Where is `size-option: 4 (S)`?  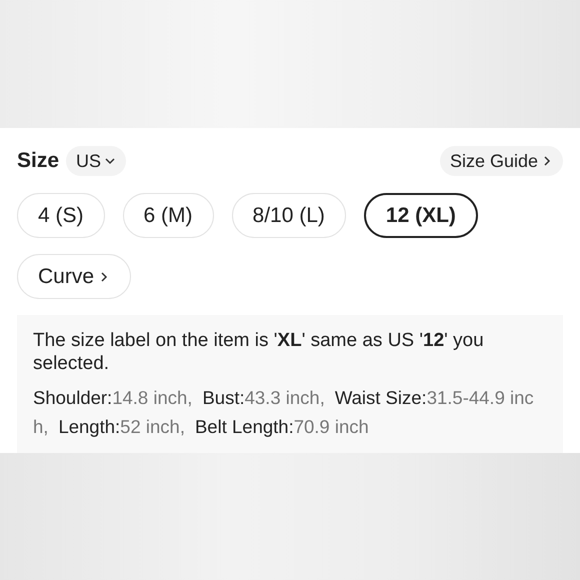 size-option: 4 (S) is located at coordinates (61, 215).